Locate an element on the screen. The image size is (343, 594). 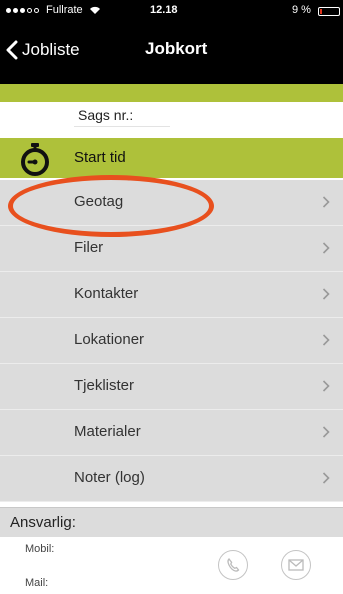
menu-item-label: Kontakter is located at coordinates (106, 293).